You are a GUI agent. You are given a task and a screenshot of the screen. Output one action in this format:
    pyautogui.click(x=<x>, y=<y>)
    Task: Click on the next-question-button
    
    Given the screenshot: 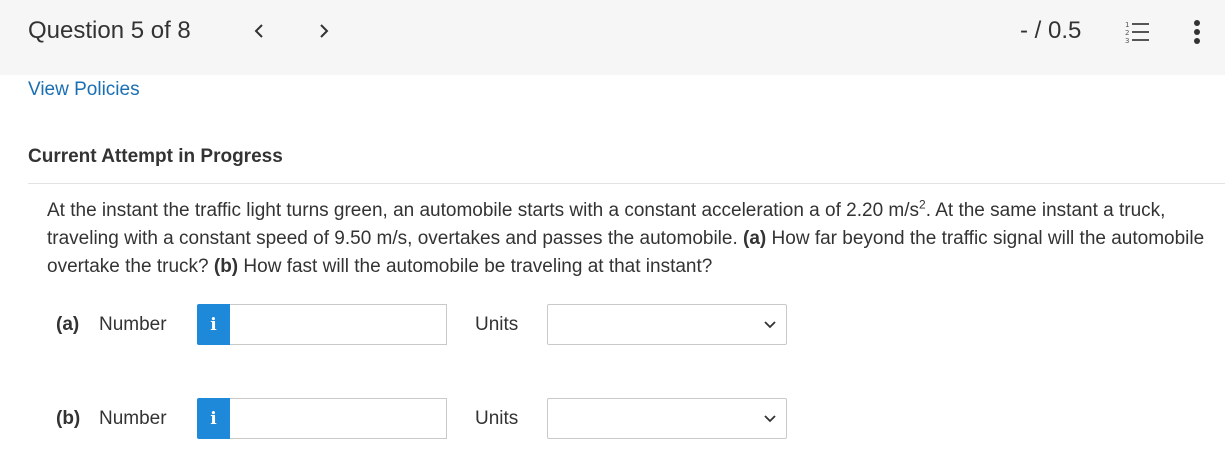 What is the action you would take?
    pyautogui.click(x=324, y=31)
    